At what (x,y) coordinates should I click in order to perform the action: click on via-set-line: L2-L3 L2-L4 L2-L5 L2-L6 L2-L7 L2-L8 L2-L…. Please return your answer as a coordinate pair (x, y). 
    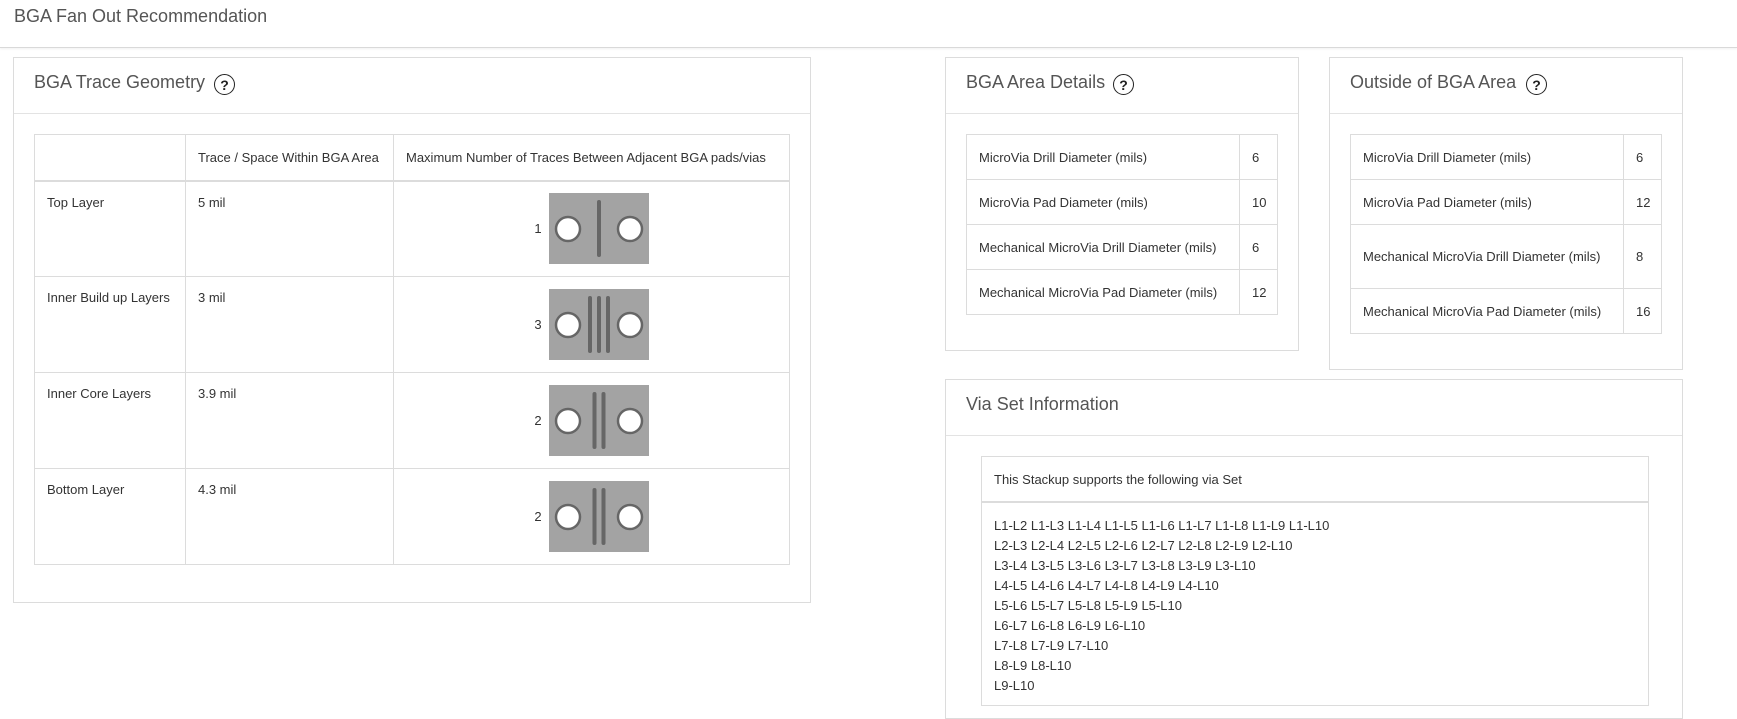
    Looking at the image, I should click on (1143, 545).